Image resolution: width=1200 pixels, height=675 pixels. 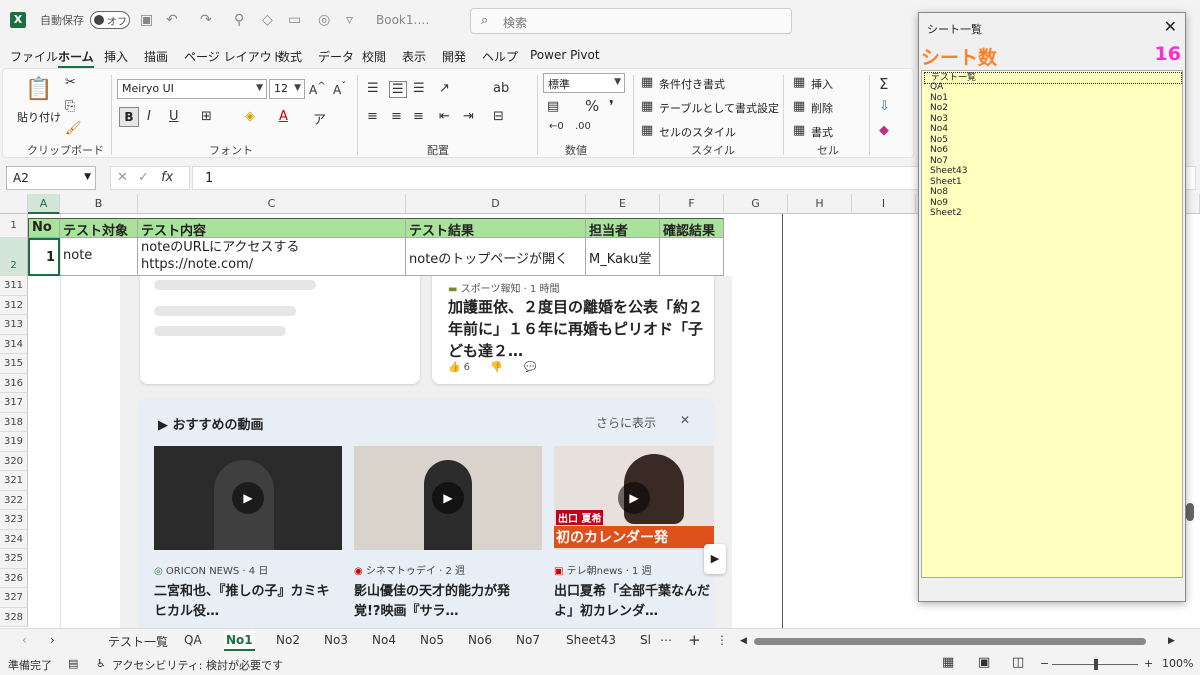 I want to click on indent-icon: ⇤, so click(x=444, y=116).